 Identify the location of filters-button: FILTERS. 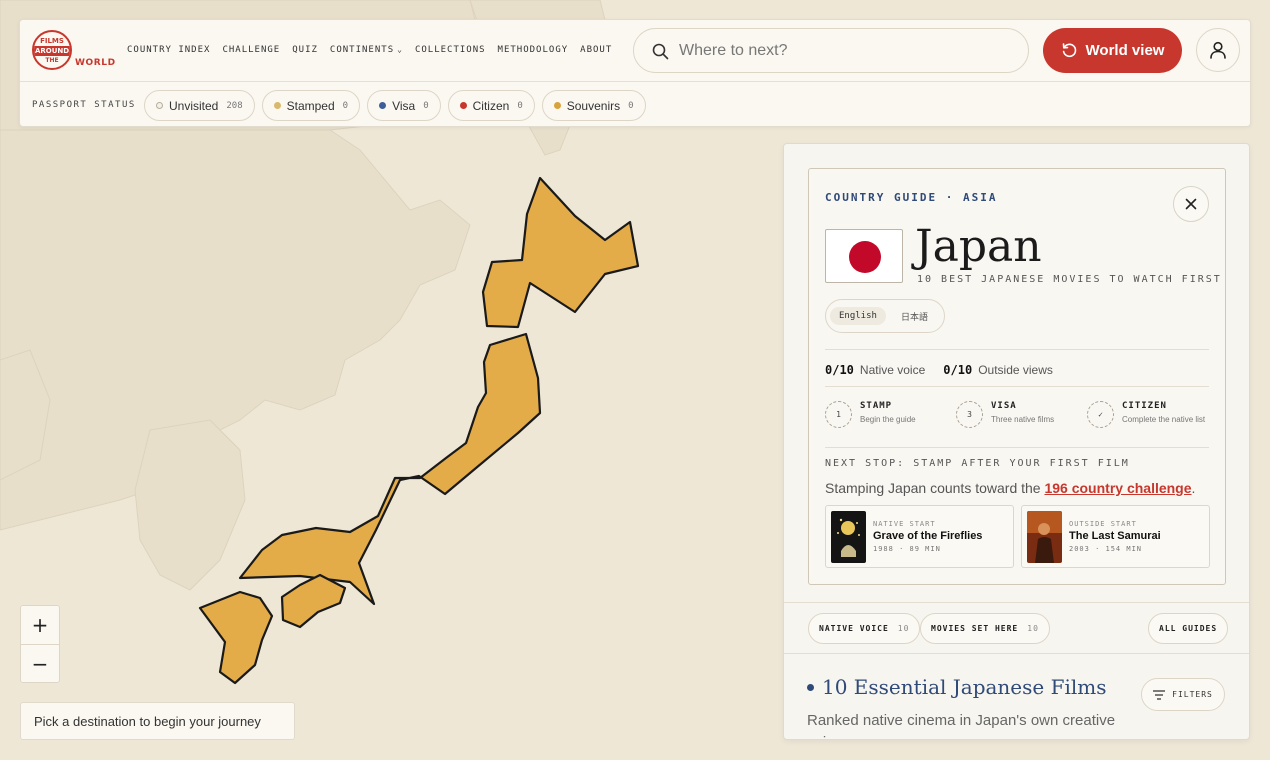
(1183, 694).